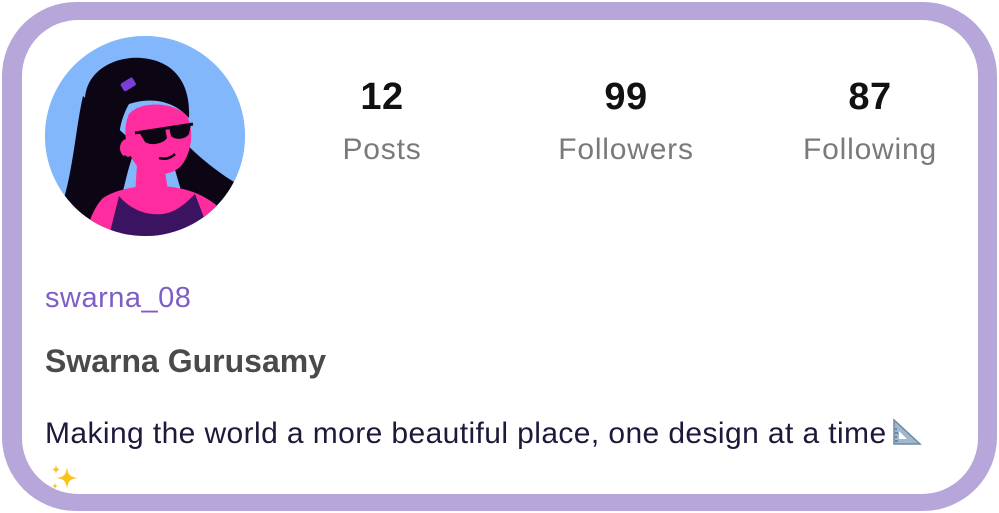 Image resolution: width=999 pixels, height=513 pixels. I want to click on posts-count: 12, so click(382, 97).